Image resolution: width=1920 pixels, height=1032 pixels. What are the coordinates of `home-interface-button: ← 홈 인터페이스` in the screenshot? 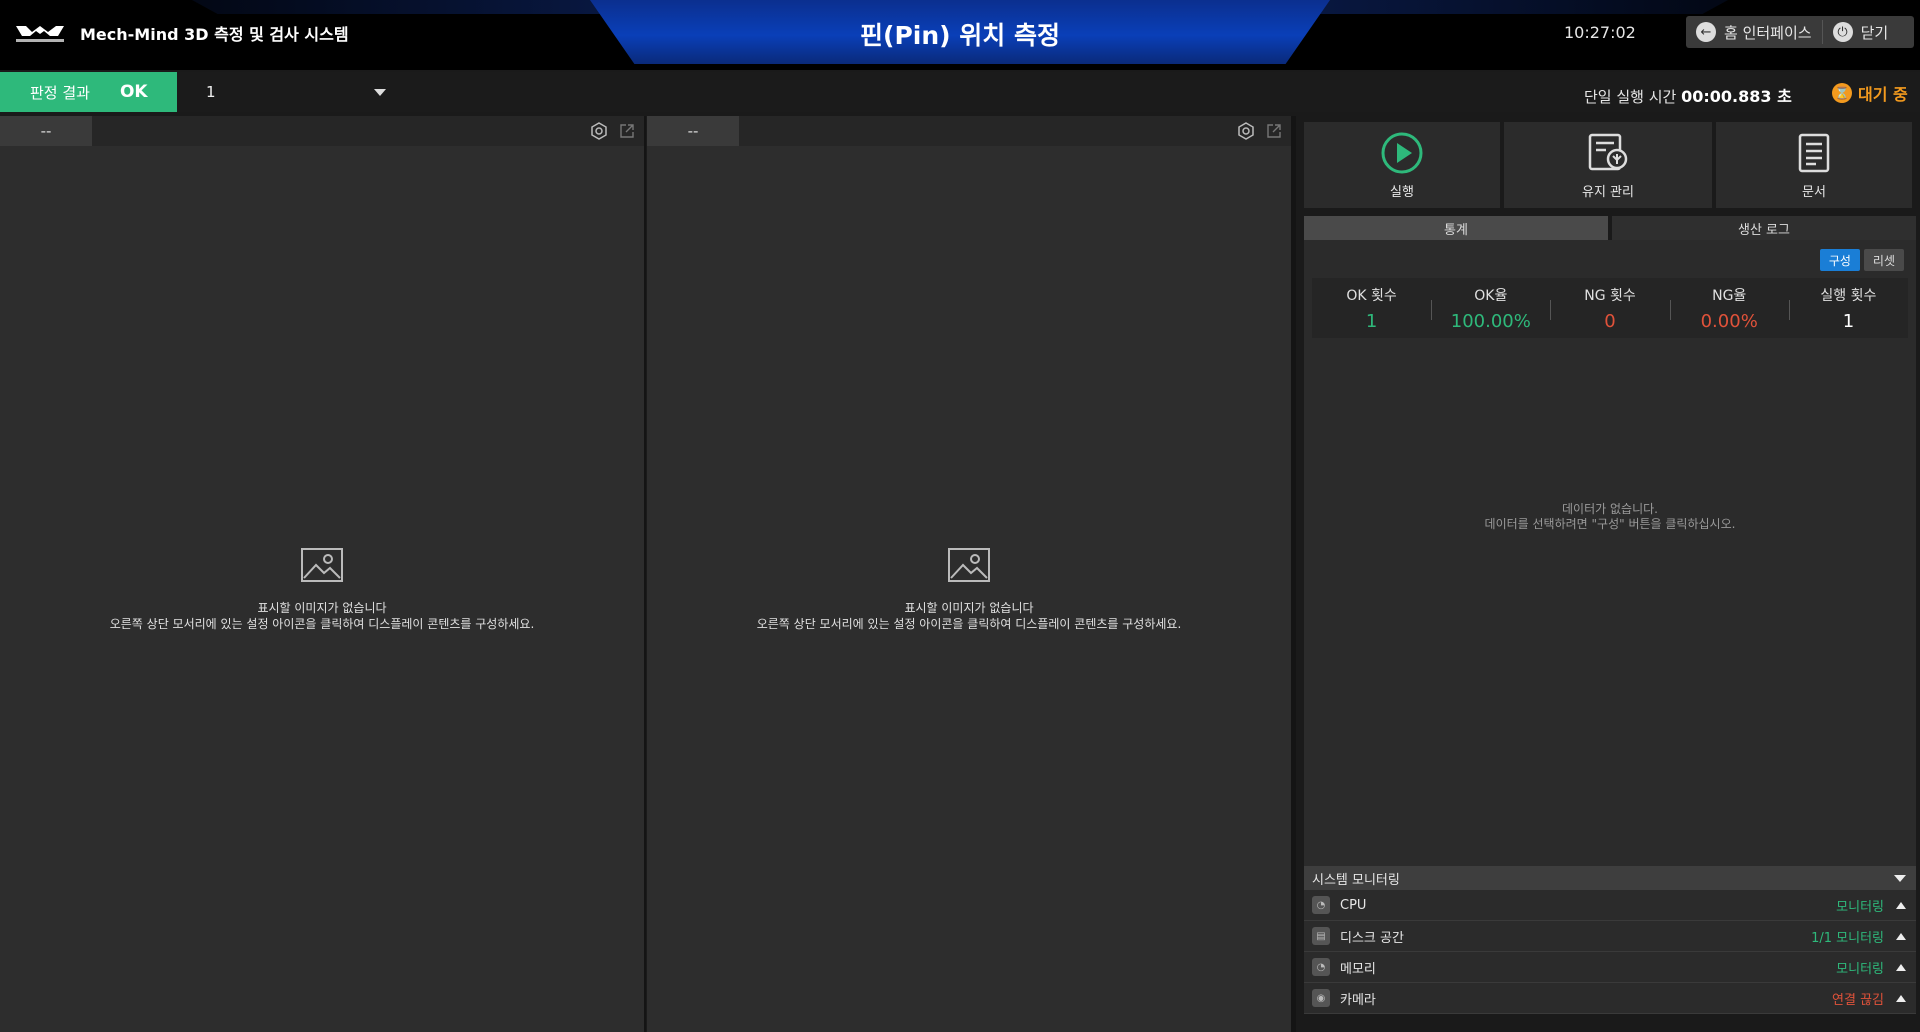 It's located at (1754, 32).